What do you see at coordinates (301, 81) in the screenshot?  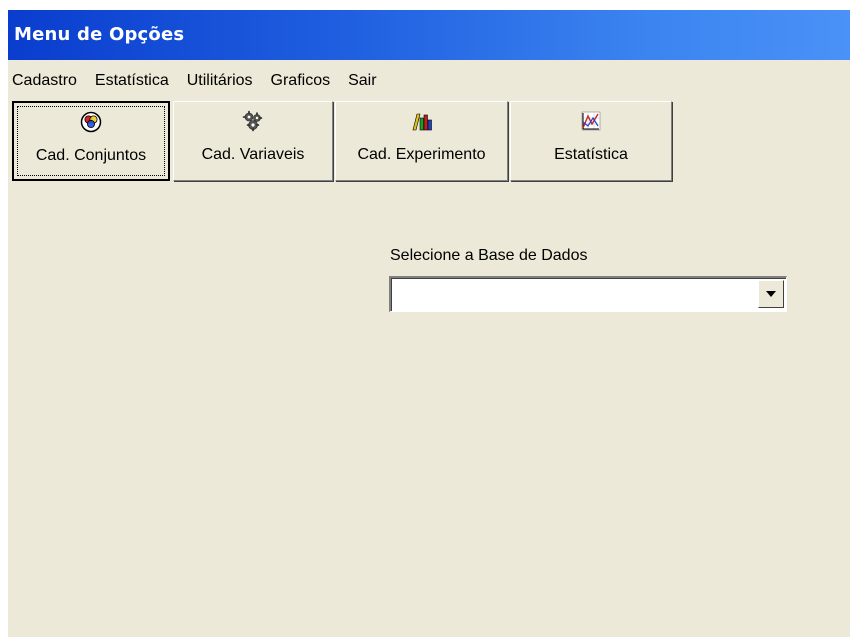 I see `menu-graficos: Graficos` at bounding box center [301, 81].